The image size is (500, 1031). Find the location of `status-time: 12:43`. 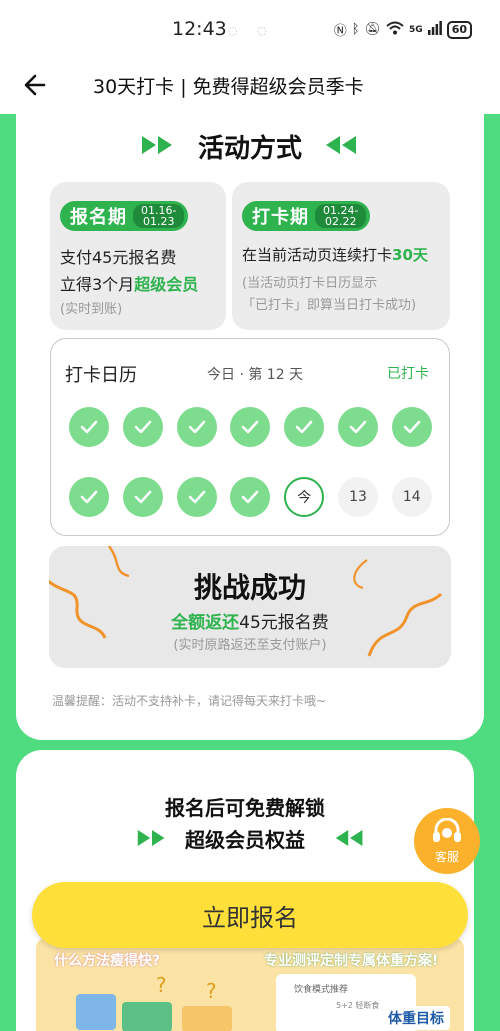

status-time: 12:43 is located at coordinates (199, 29).